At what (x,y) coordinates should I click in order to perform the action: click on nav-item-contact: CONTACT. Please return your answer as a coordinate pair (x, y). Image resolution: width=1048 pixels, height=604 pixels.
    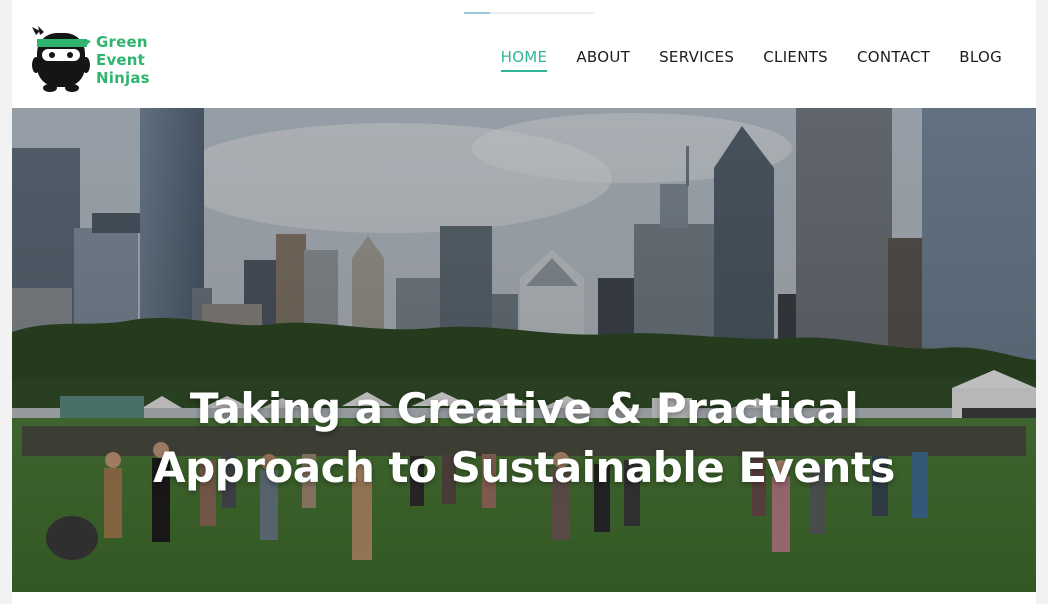
    Looking at the image, I should click on (893, 60).